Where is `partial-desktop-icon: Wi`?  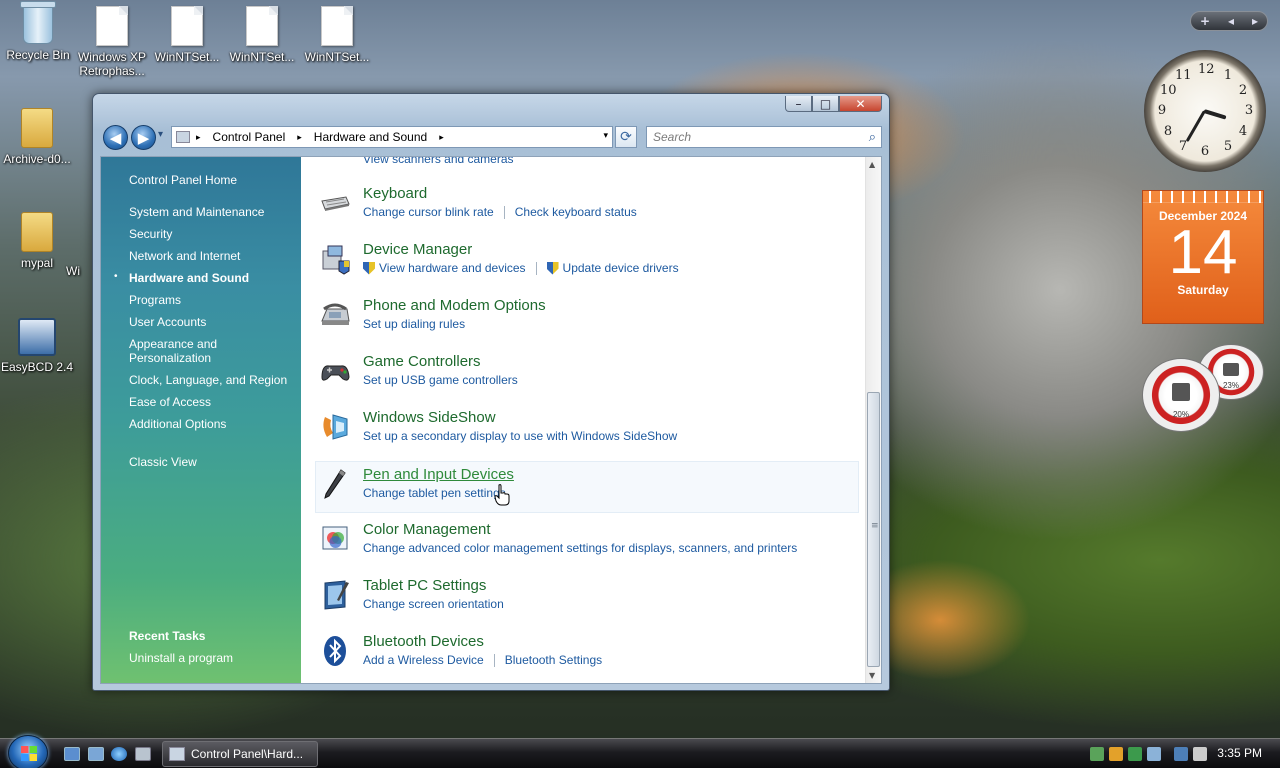
partial-desktop-icon: Wi is located at coordinates (76, 271).